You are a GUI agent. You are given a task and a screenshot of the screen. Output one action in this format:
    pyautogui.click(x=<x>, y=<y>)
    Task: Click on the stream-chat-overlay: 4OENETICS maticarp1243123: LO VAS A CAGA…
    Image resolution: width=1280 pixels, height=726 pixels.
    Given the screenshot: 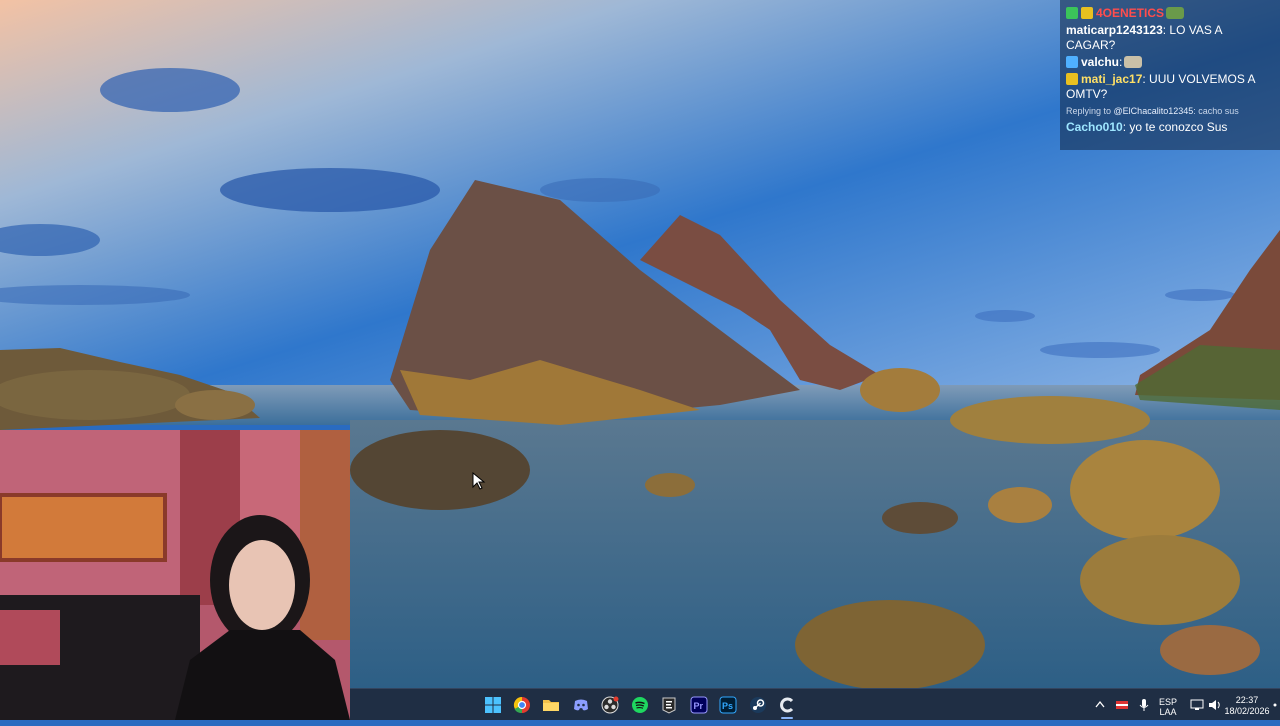 What is the action you would take?
    pyautogui.click(x=1170, y=75)
    